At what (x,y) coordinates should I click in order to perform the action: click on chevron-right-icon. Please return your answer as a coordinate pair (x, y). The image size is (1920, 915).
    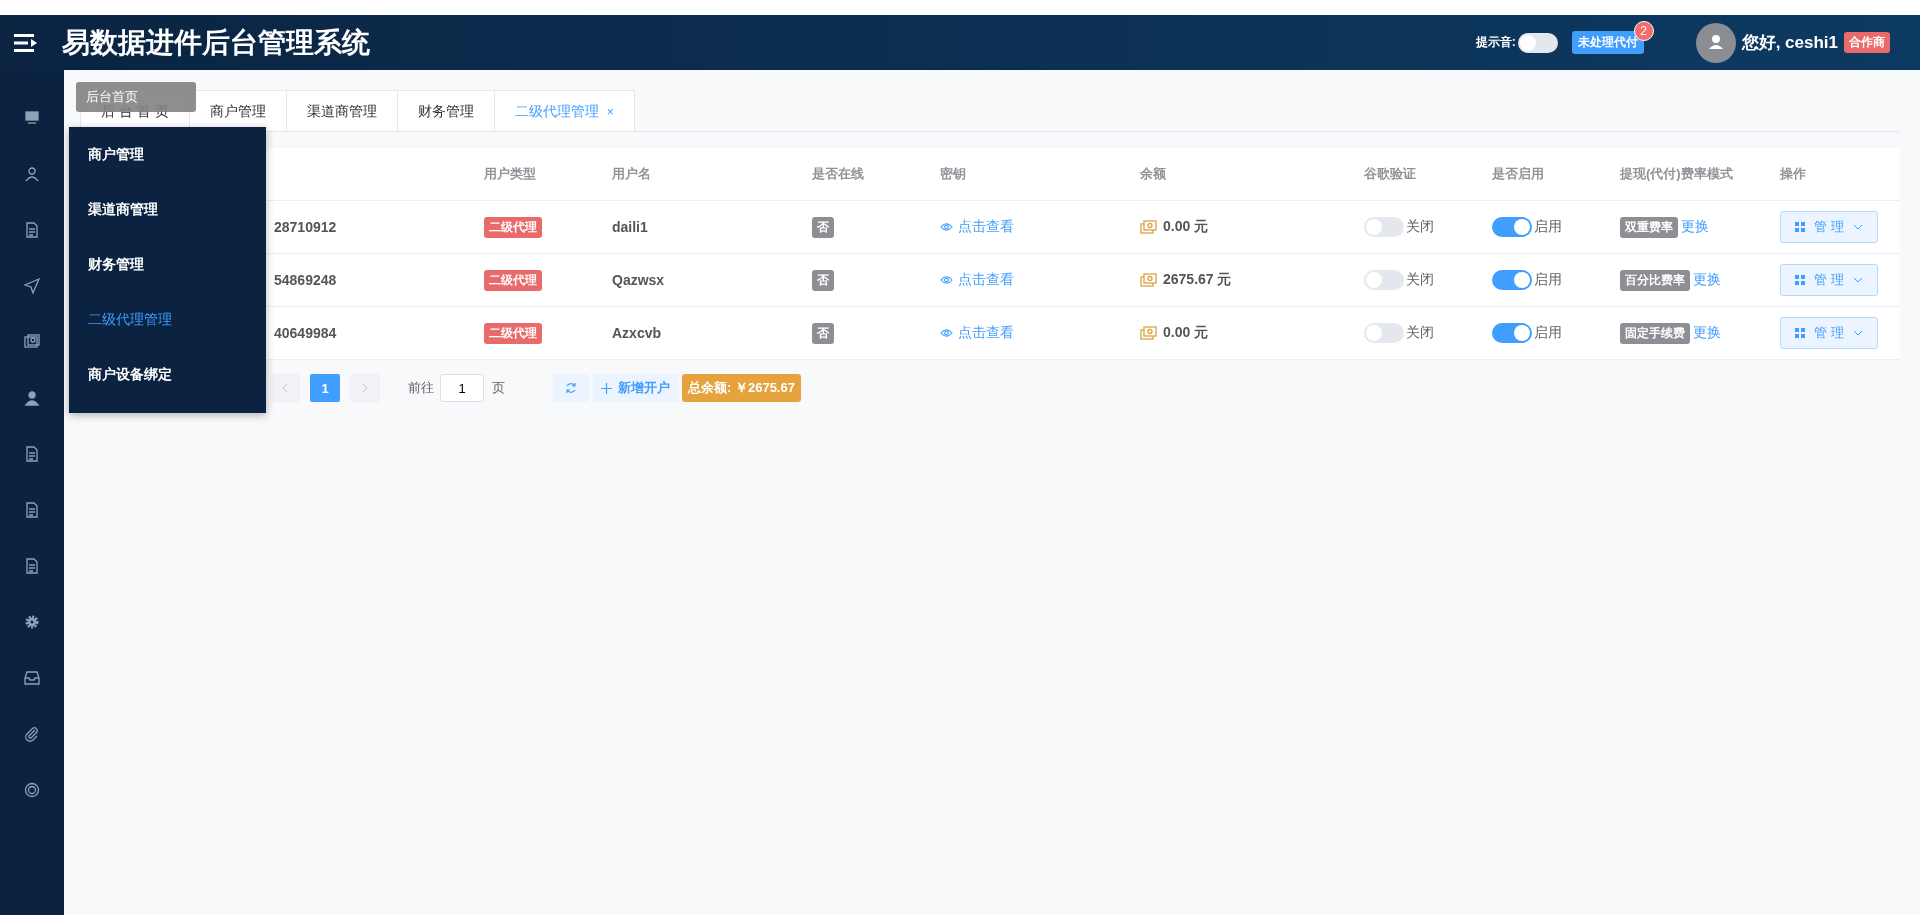
    Looking at the image, I should click on (365, 388).